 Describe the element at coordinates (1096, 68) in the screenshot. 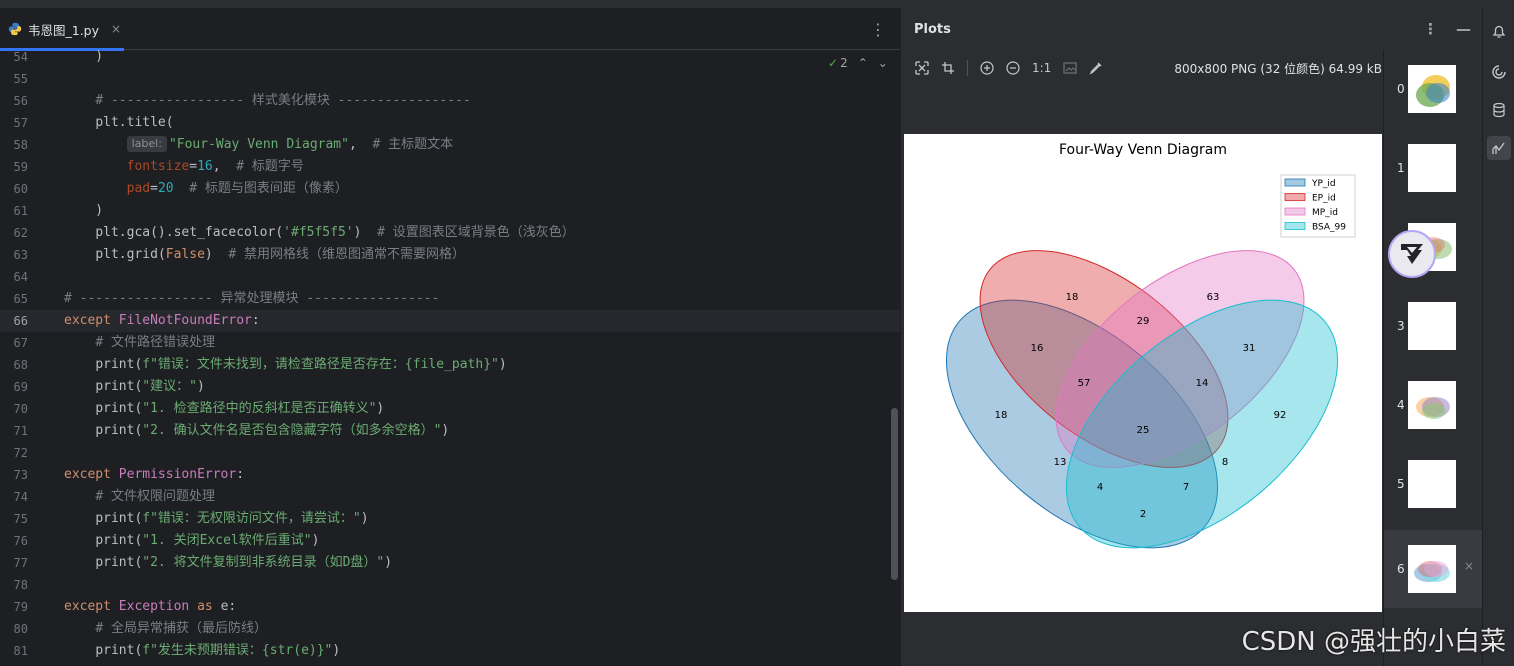

I see `color-picker-icon` at that location.